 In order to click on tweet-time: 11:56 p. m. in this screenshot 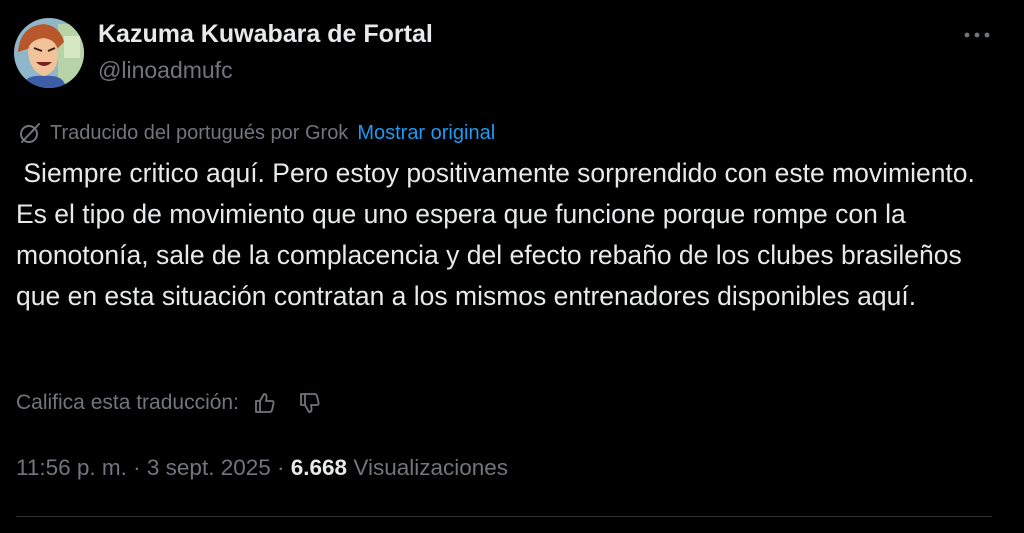, I will do `click(71, 467)`.